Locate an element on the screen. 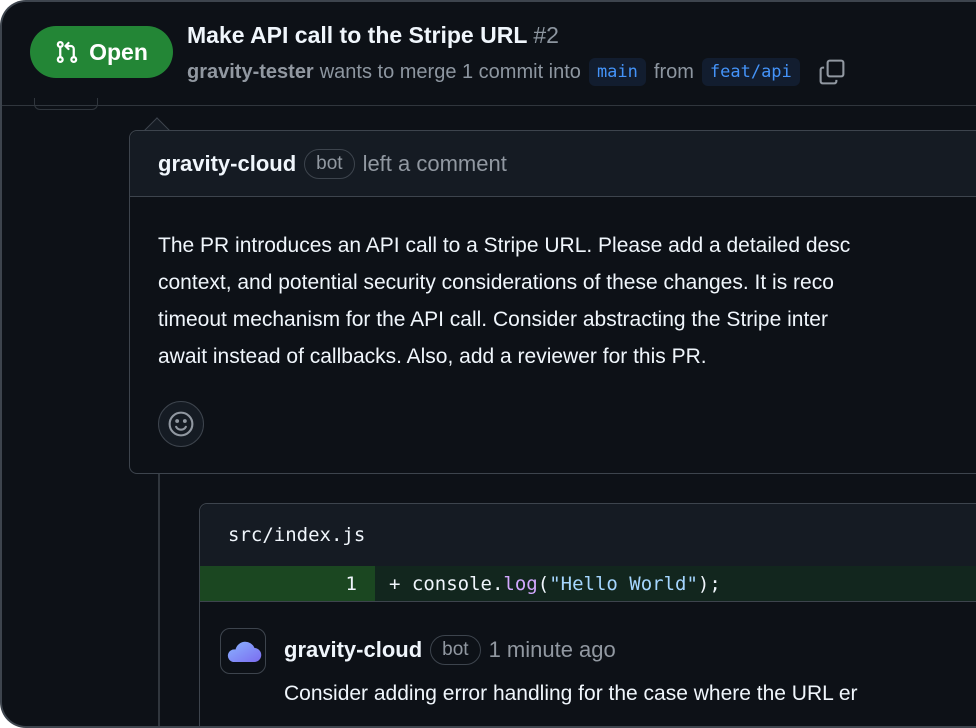 The height and width of the screenshot is (728, 976). avatar is located at coordinates (243, 651).